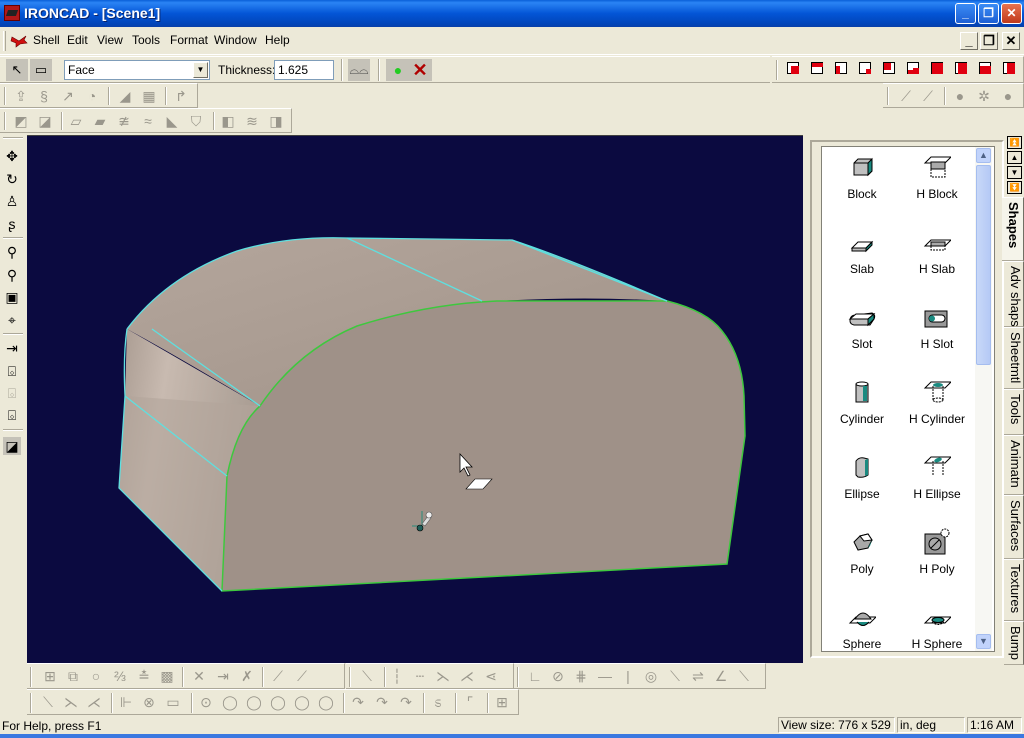  What do you see at coordinates (44, 96) in the screenshot?
I see `spin-icon: §` at bounding box center [44, 96].